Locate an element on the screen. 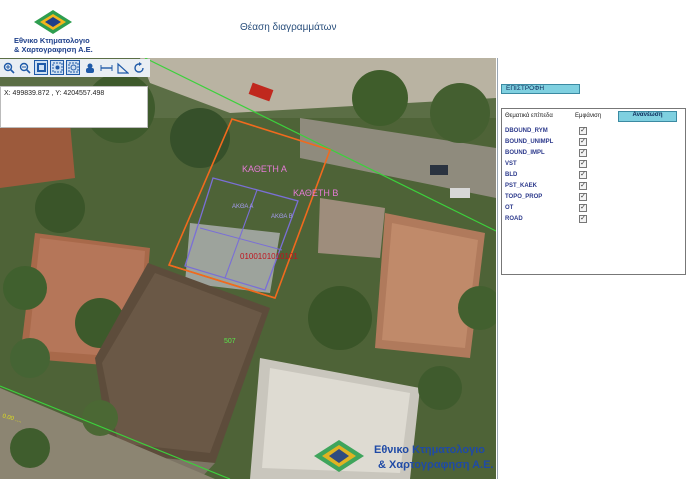 The height and width of the screenshot is (479, 689). layer-name: OT is located at coordinates (509, 208).